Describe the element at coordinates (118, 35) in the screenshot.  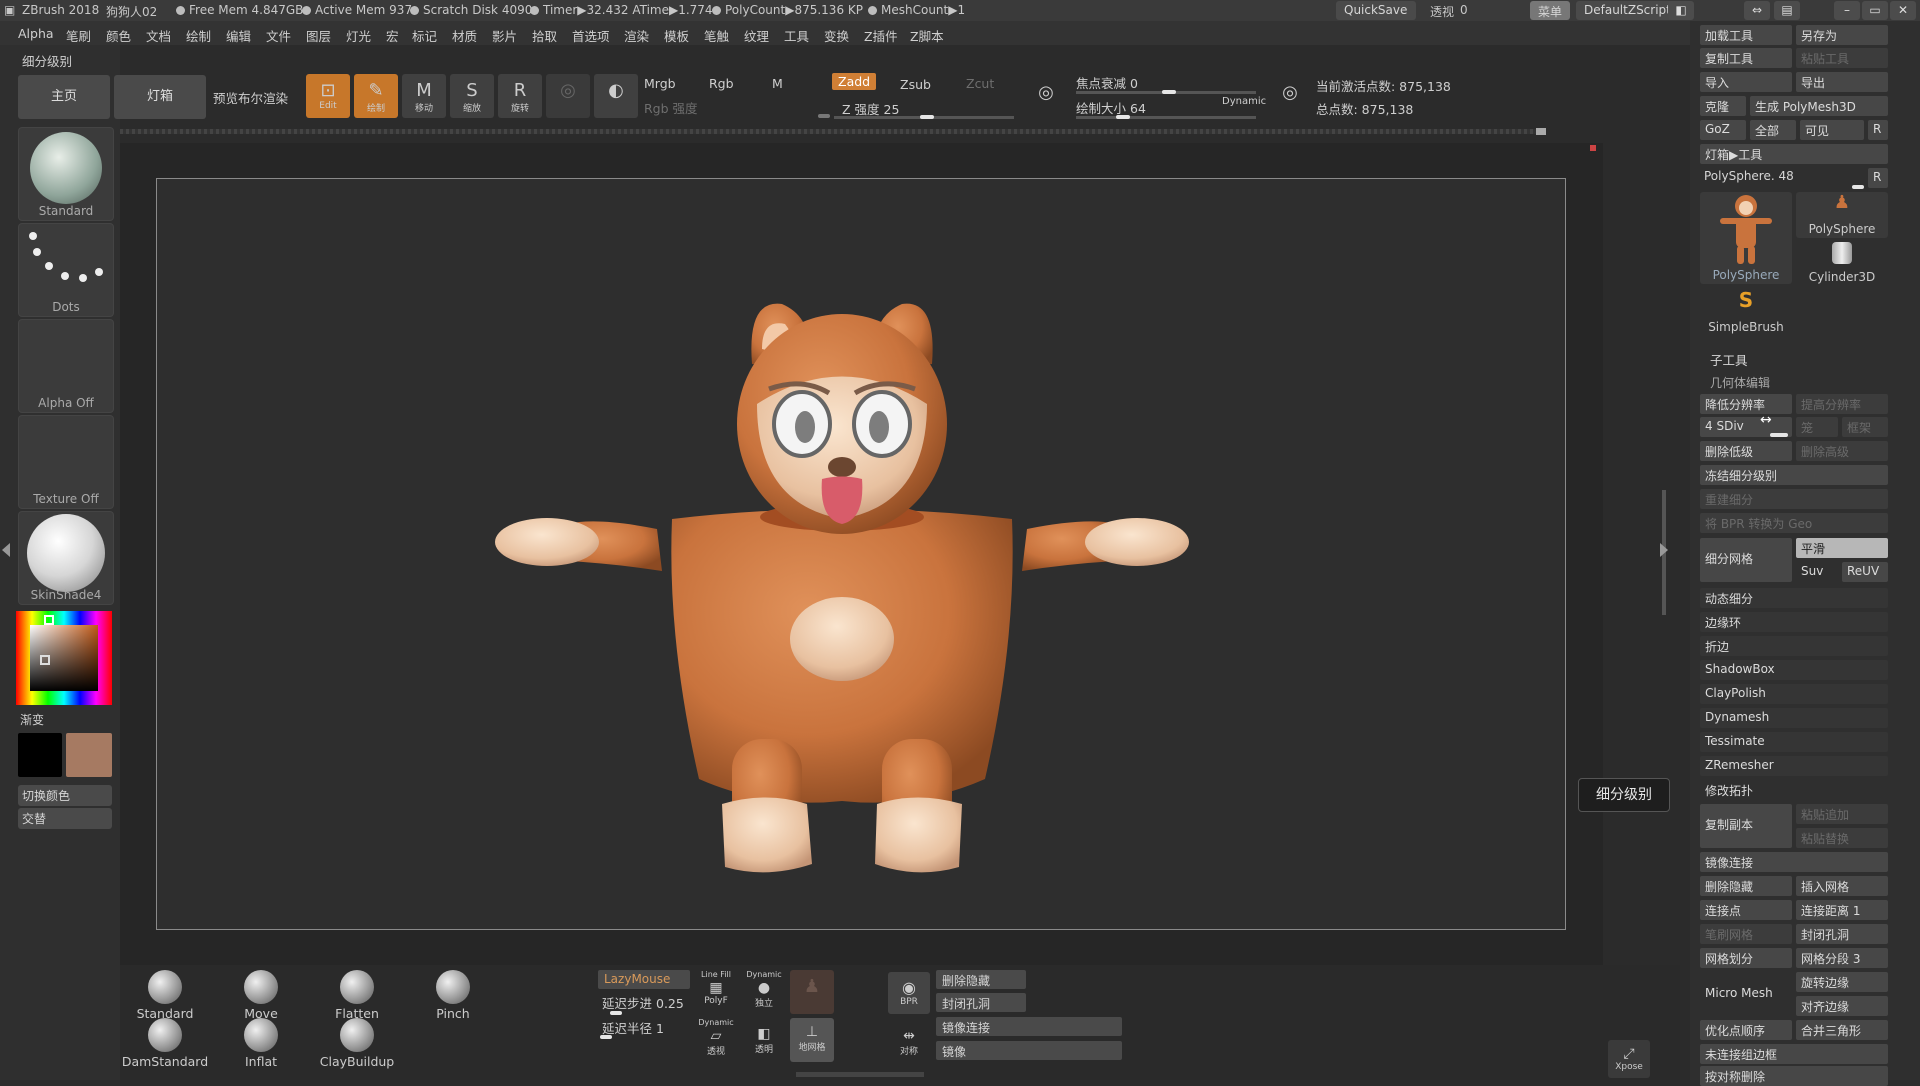
I see `menu-item-color: 颜色` at that location.